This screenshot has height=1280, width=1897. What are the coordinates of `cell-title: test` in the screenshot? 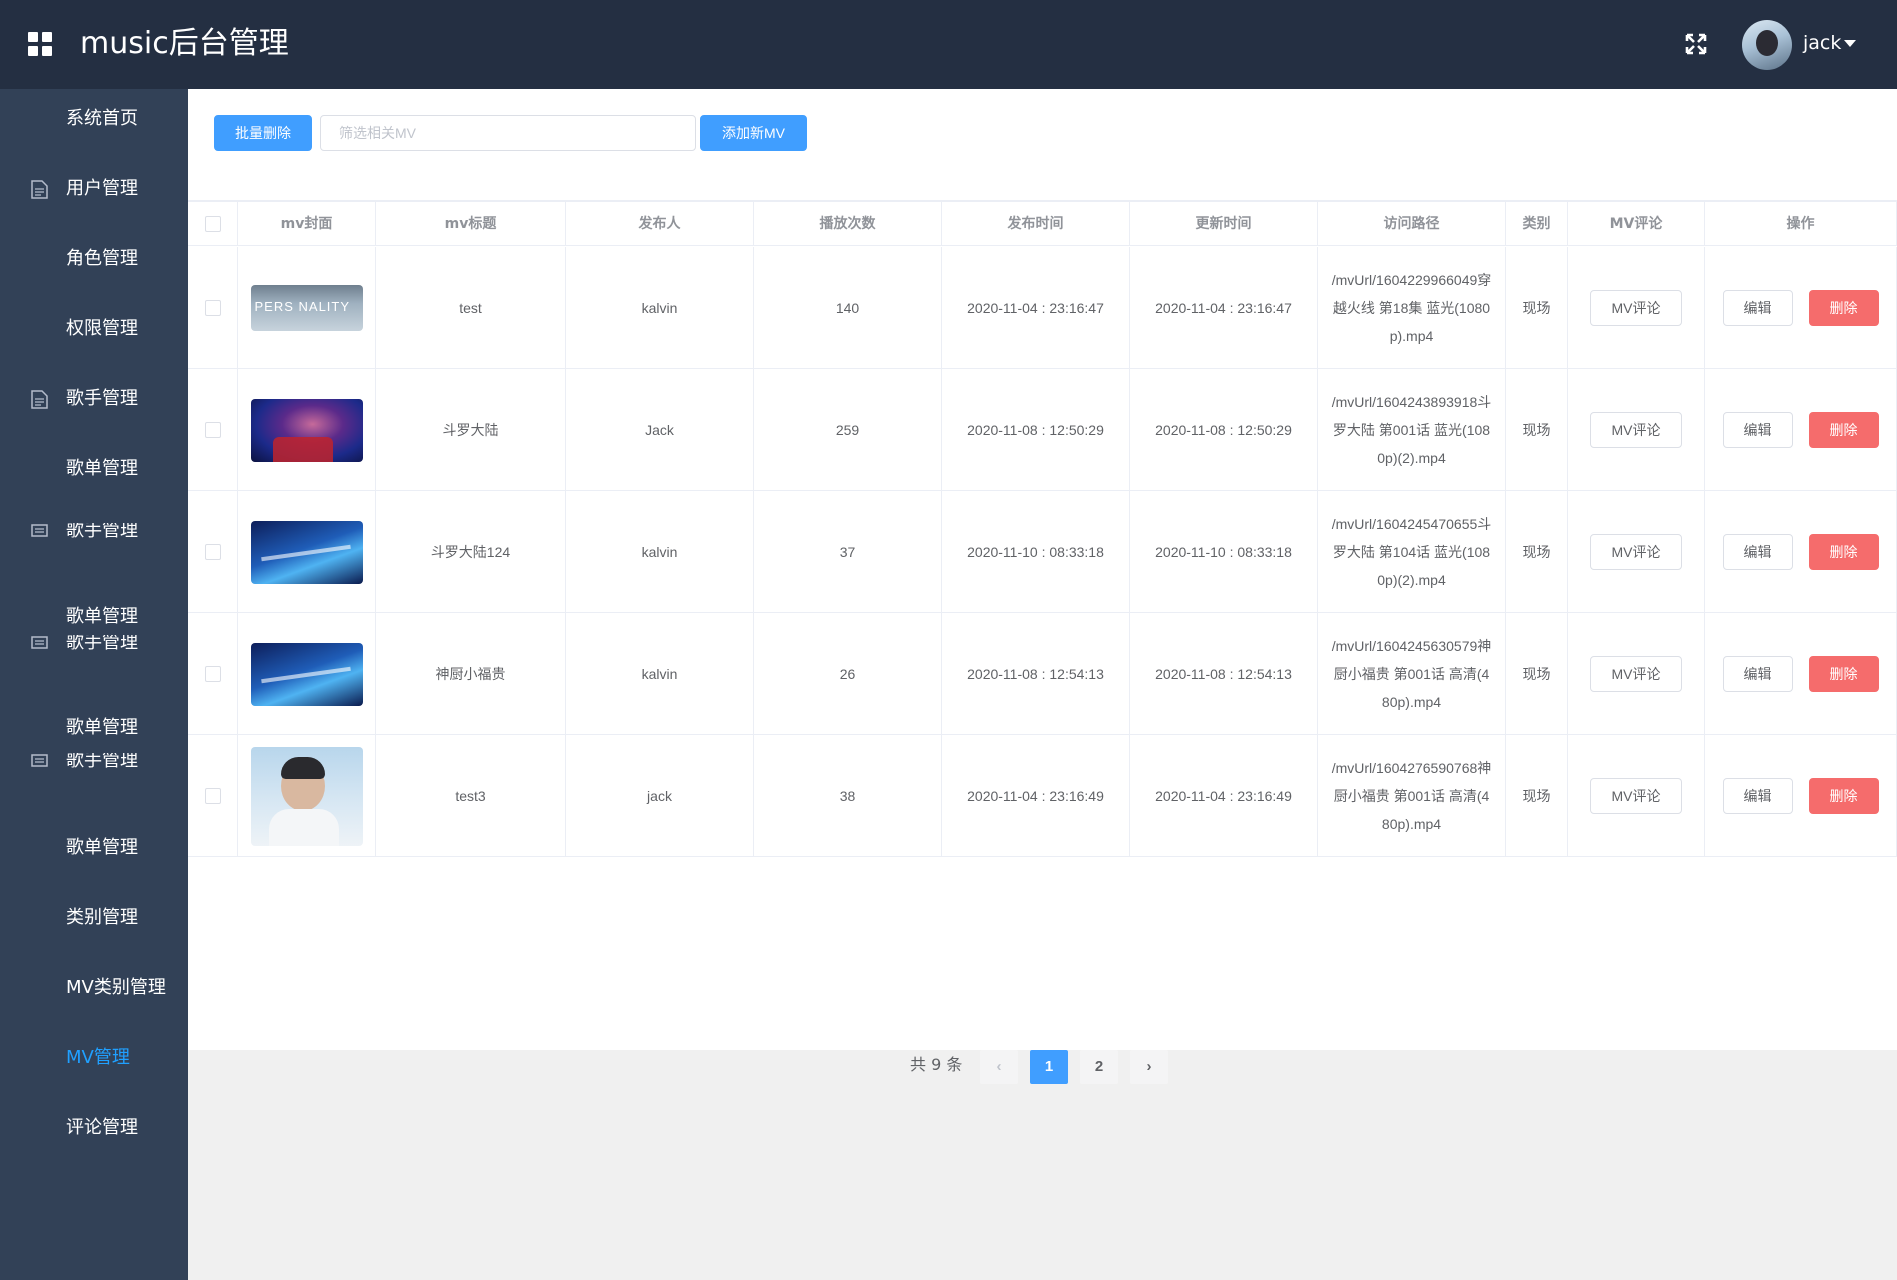 It's located at (471, 308).